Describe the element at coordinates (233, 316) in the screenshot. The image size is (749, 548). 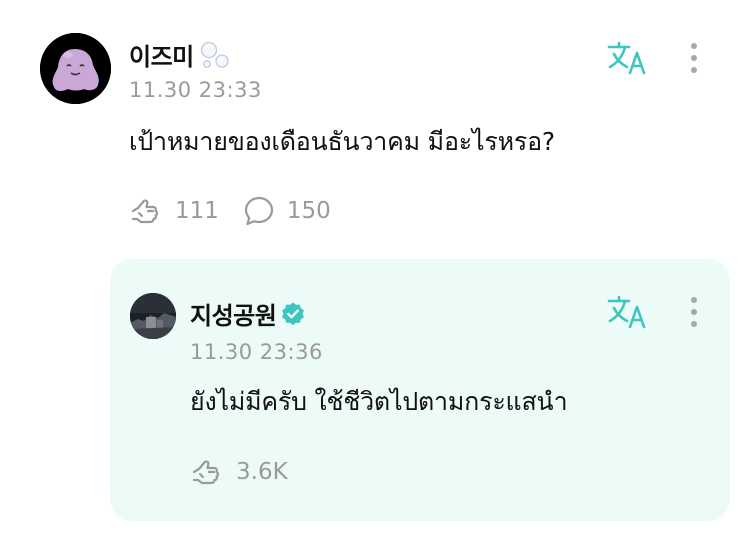
I see `reply-author-name-text: 지성공원` at that location.